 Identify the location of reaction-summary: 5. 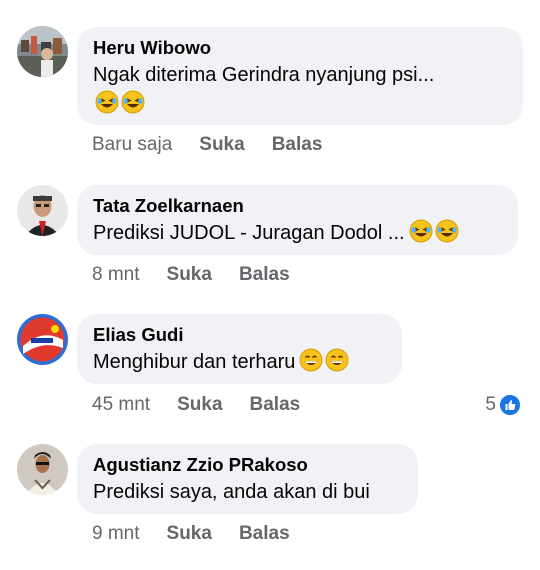
(503, 405).